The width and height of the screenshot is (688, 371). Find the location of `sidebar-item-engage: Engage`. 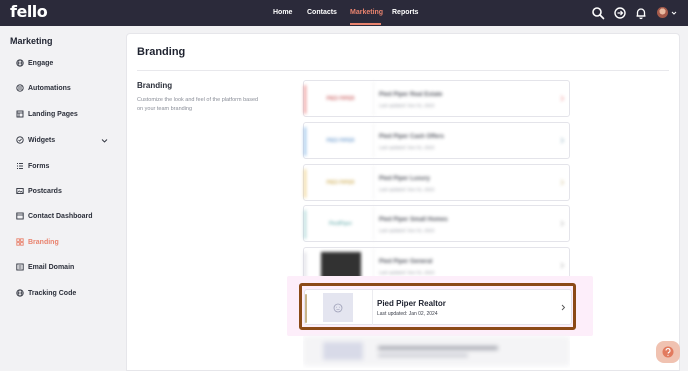

sidebar-item-engage: Engage is located at coordinates (34, 63).